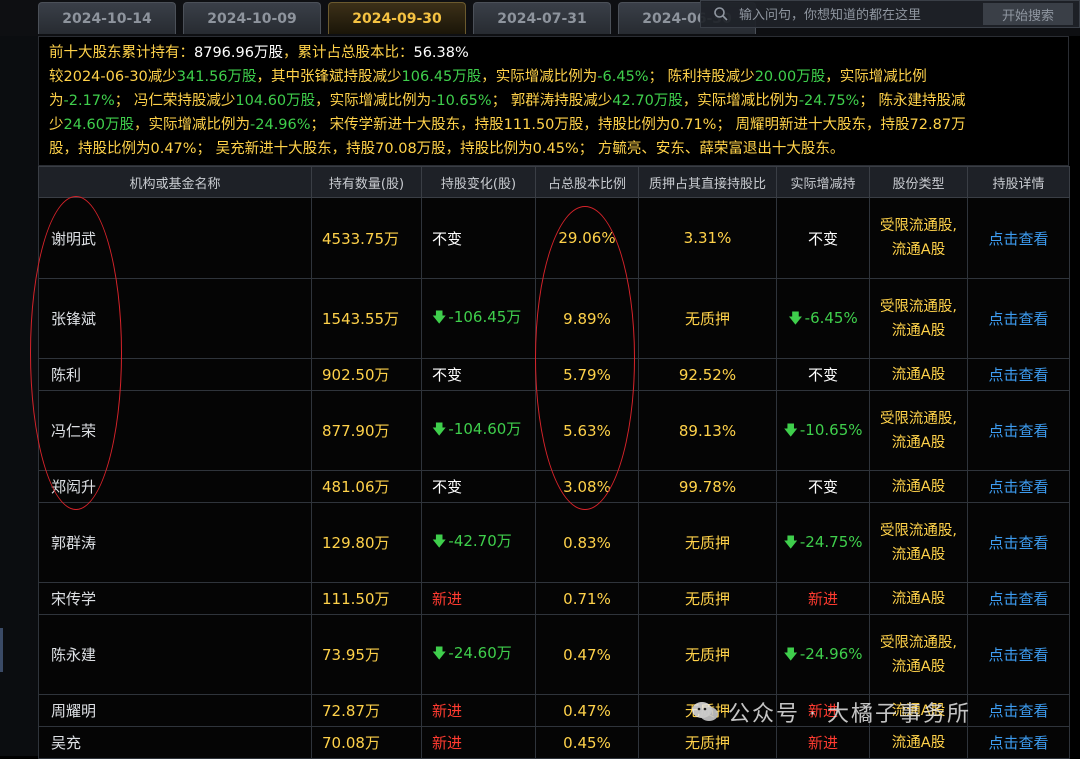 The height and width of the screenshot is (759, 1080). Describe the element at coordinates (121, 53) in the screenshot. I see `summary-text: 前十大股东累计持有：` at that location.